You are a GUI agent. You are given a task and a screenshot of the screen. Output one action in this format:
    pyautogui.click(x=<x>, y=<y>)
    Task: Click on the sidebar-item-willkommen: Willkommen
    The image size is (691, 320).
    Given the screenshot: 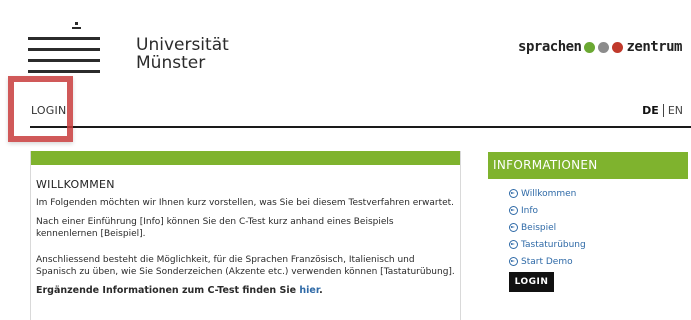 What is the action you would take?
    pyautogui.click(x=547, y=193)
    